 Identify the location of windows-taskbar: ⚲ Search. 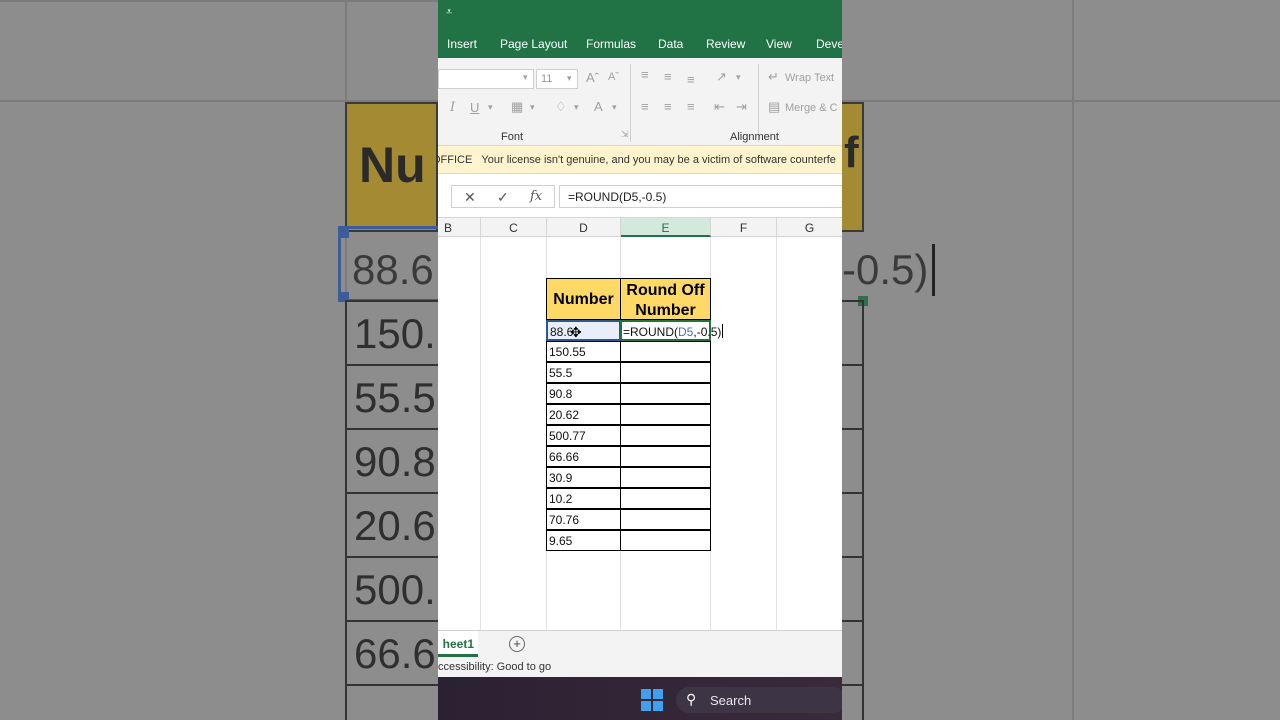
(640, 698).